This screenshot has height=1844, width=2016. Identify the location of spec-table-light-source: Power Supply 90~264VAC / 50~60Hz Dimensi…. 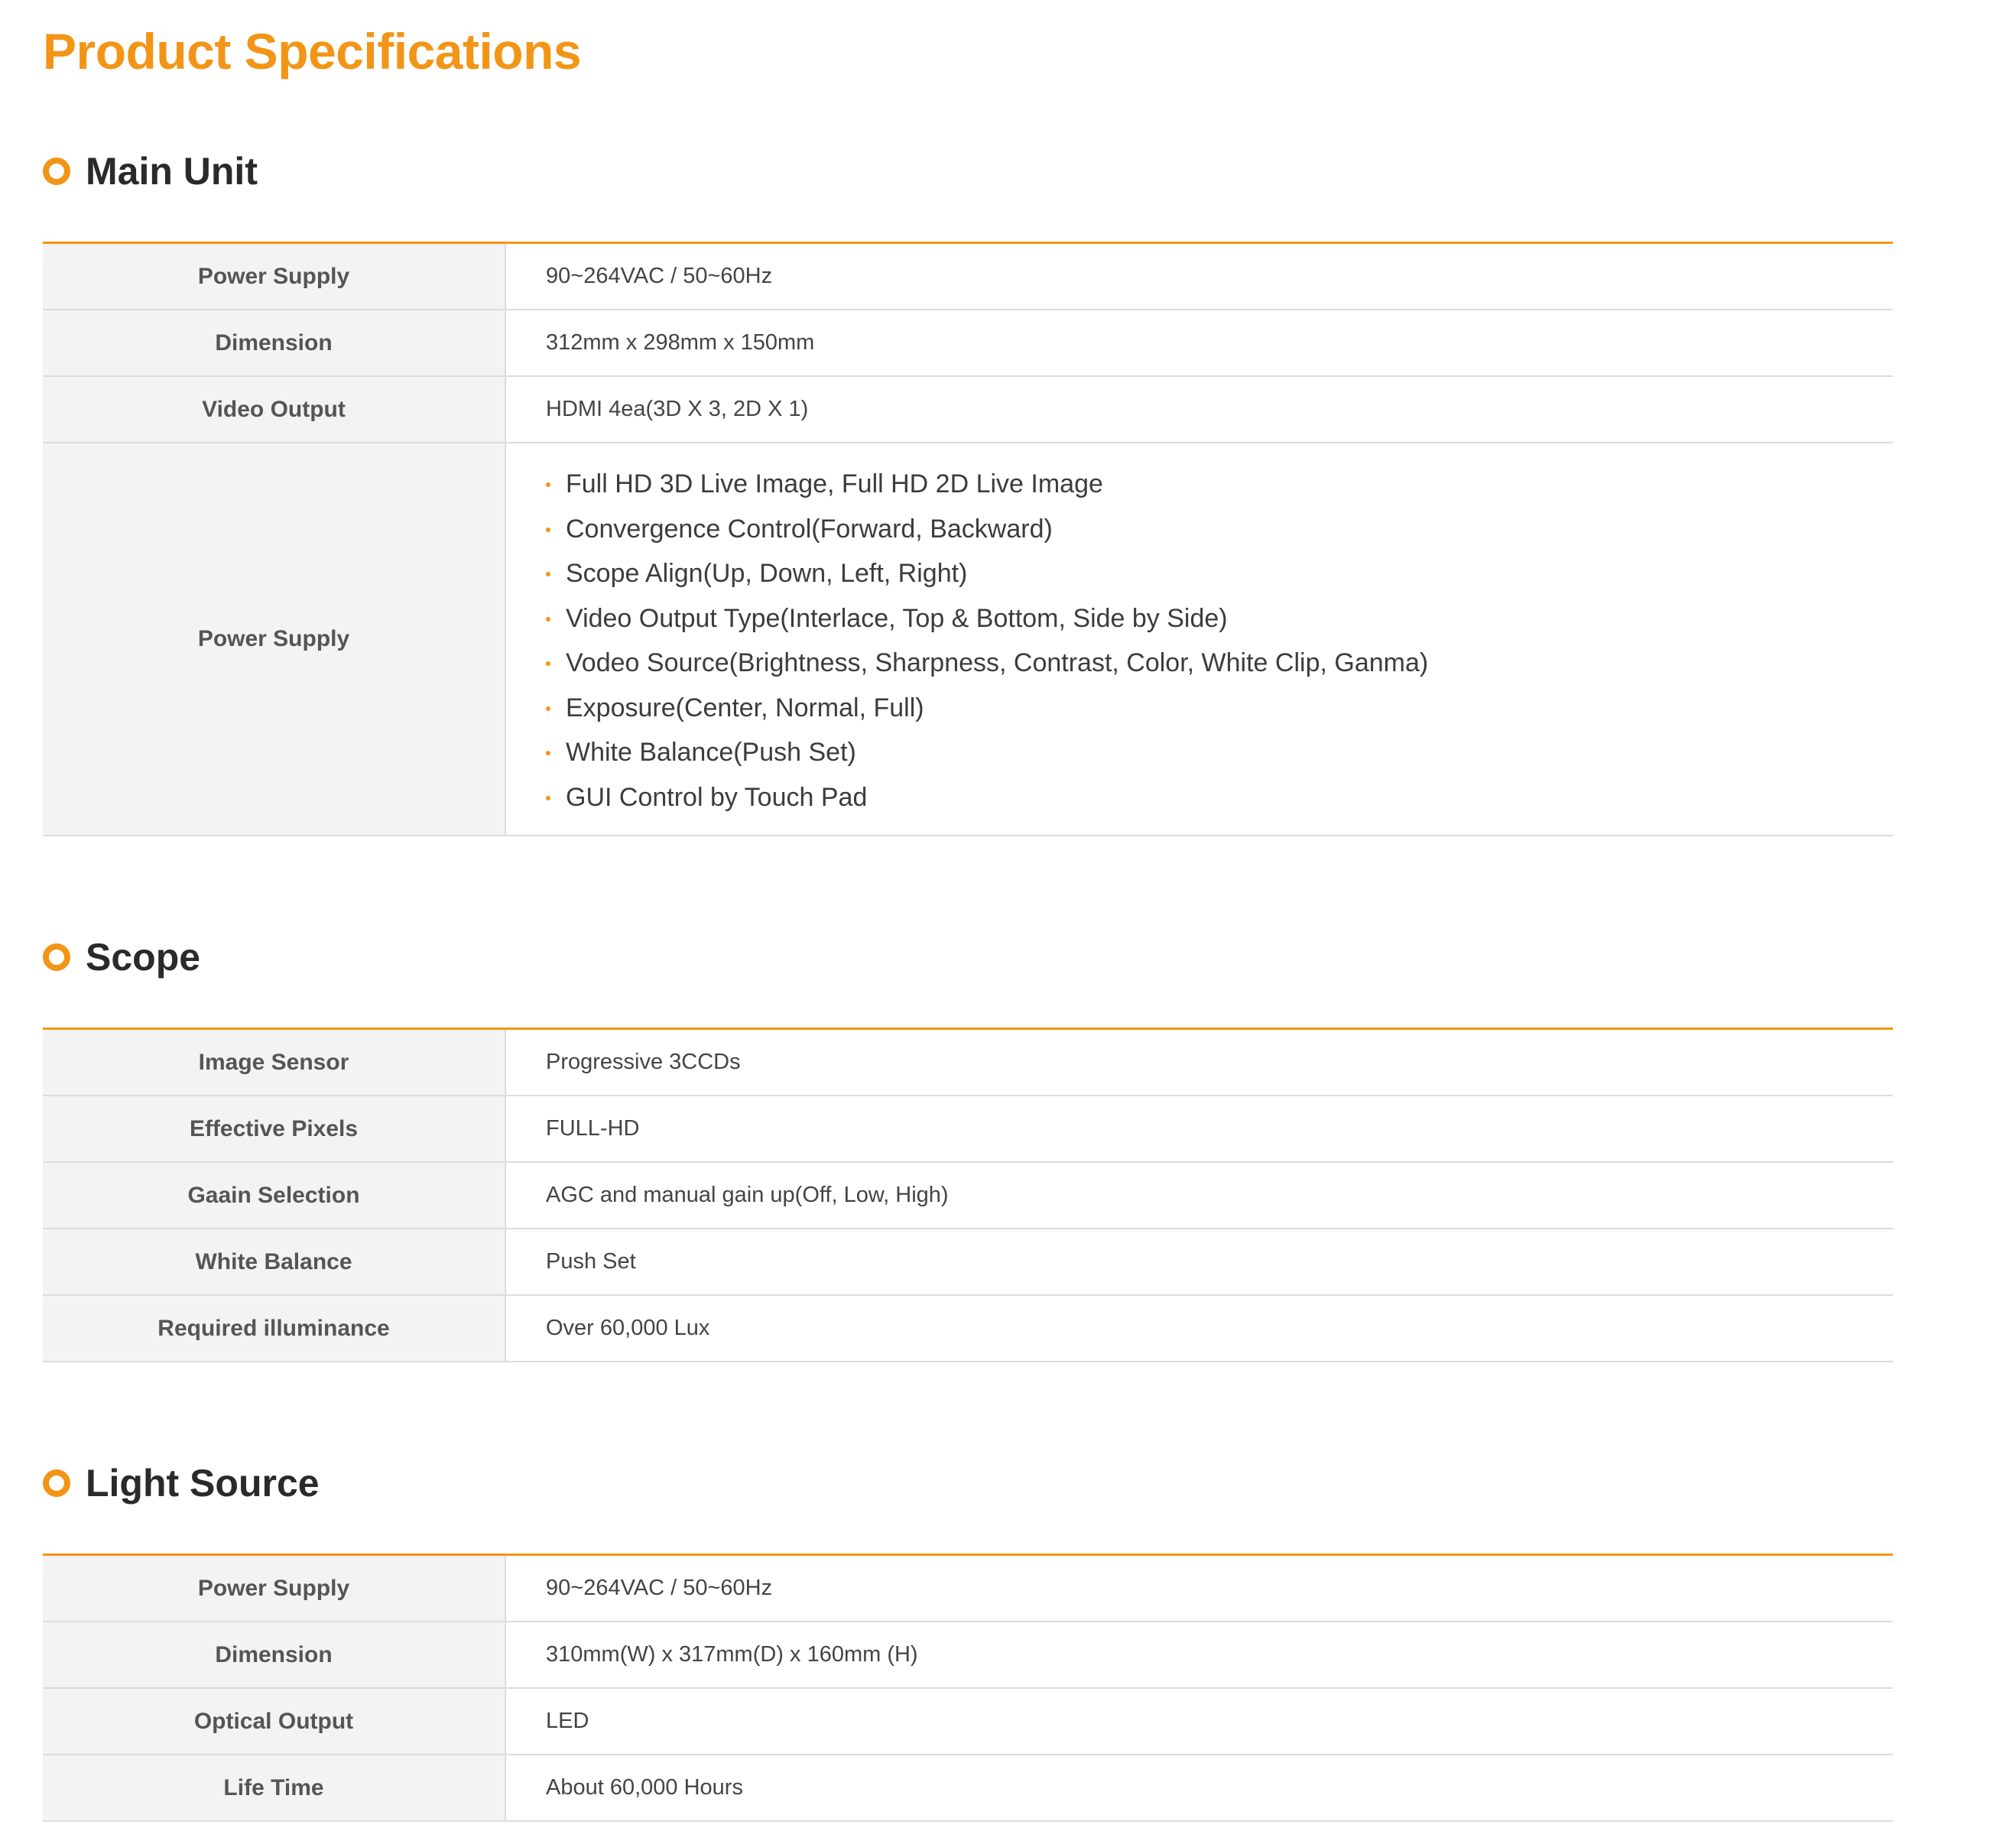
(968, 1687).